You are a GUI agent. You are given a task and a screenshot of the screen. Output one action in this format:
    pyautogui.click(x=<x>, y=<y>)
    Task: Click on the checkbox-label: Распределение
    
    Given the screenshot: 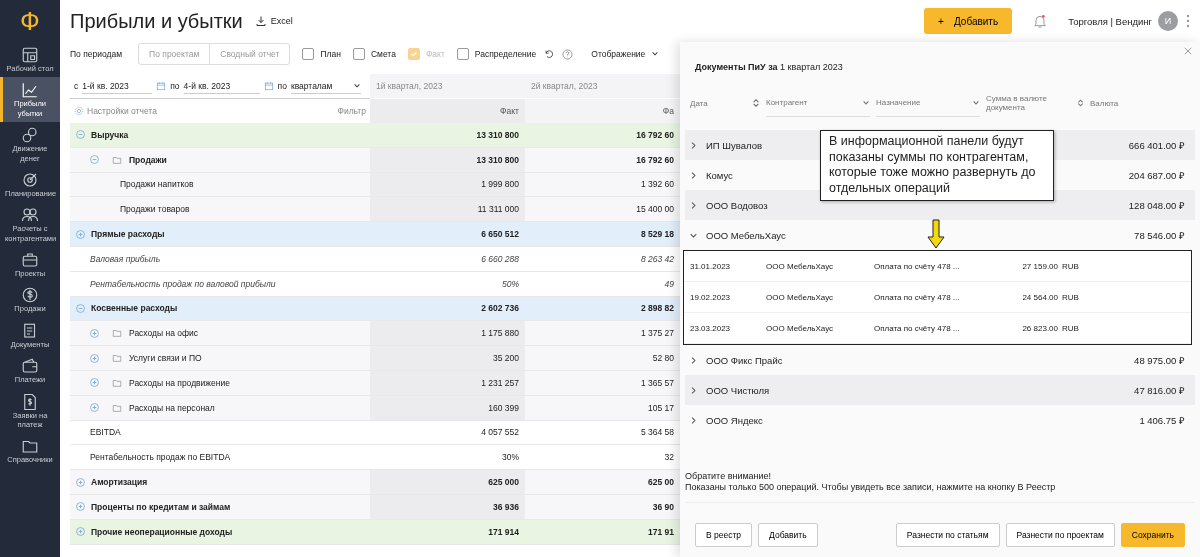 What is the action you would take?
    pyautogui.click(x=505, y=54)
    